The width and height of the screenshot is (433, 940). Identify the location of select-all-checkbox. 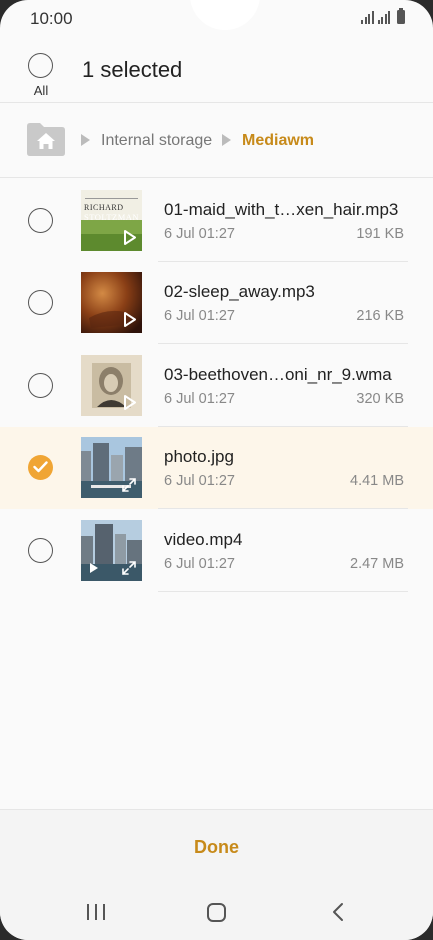
(40, 65).